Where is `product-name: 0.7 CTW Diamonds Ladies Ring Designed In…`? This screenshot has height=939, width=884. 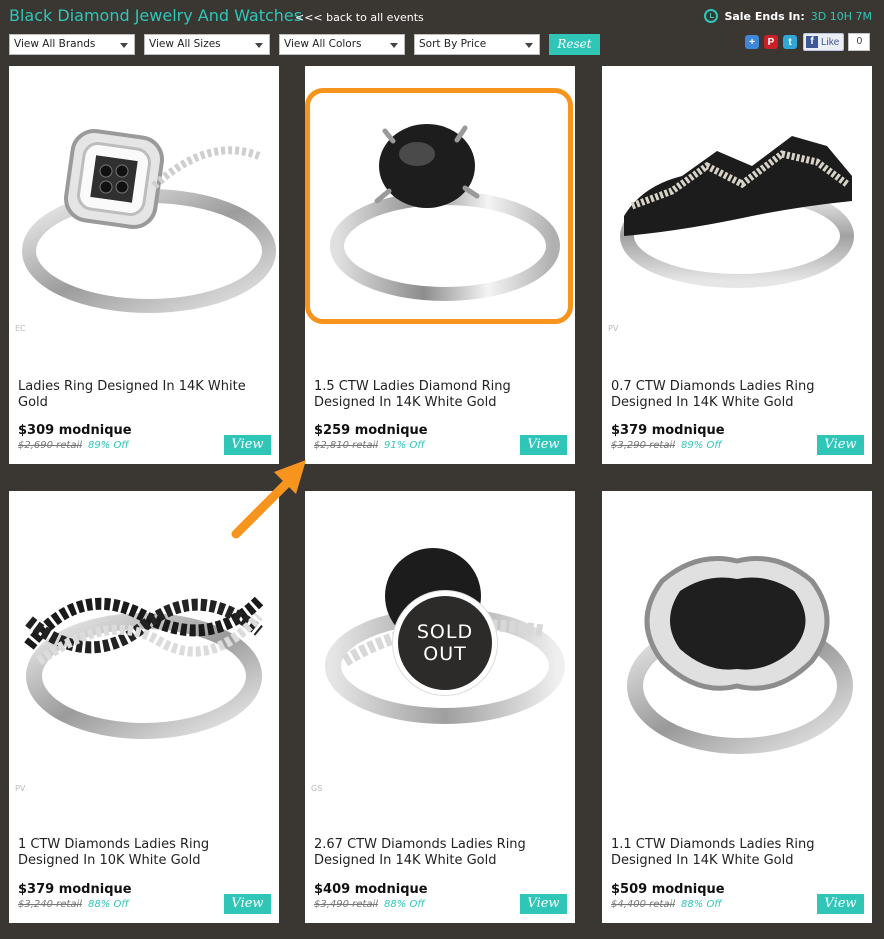
product-name: 0.7 CTW Diamonds Ladies Ring Designed In… is located at coordinates (738, 395).